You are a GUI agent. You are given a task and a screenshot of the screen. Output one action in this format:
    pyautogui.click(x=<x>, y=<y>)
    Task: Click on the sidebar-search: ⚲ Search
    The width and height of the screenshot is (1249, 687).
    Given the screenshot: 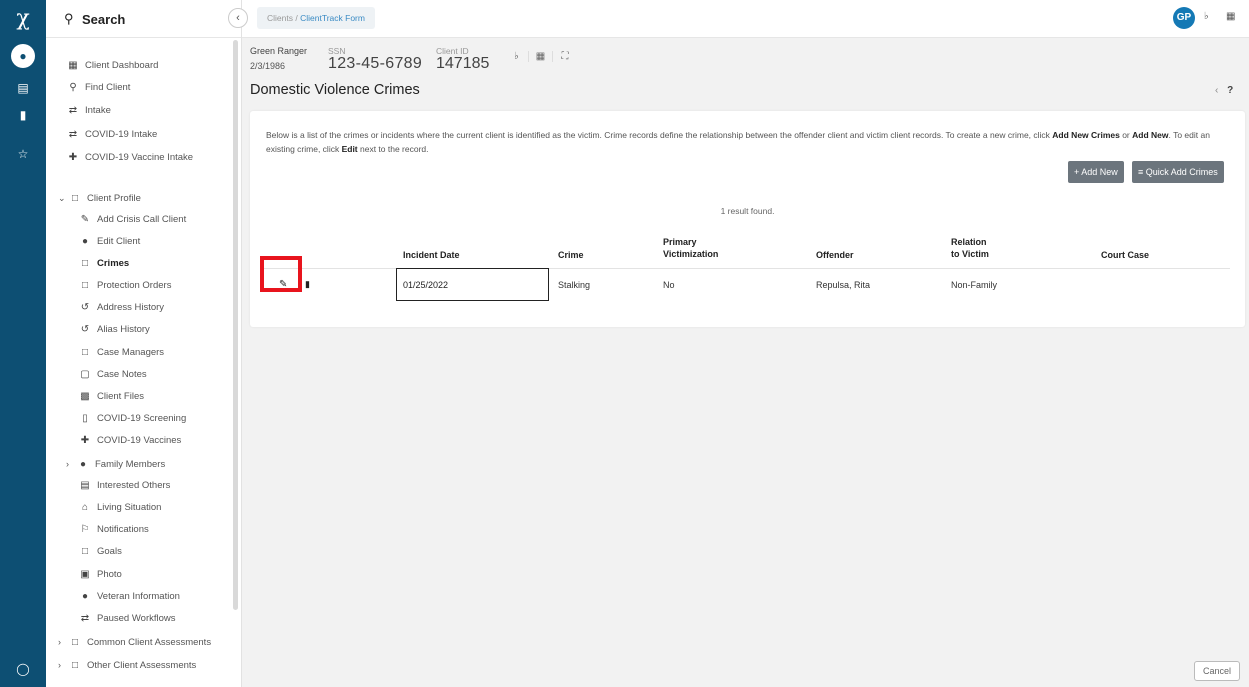 What is the action you would take?
    pyautogui.click(x=143, y=19)
    